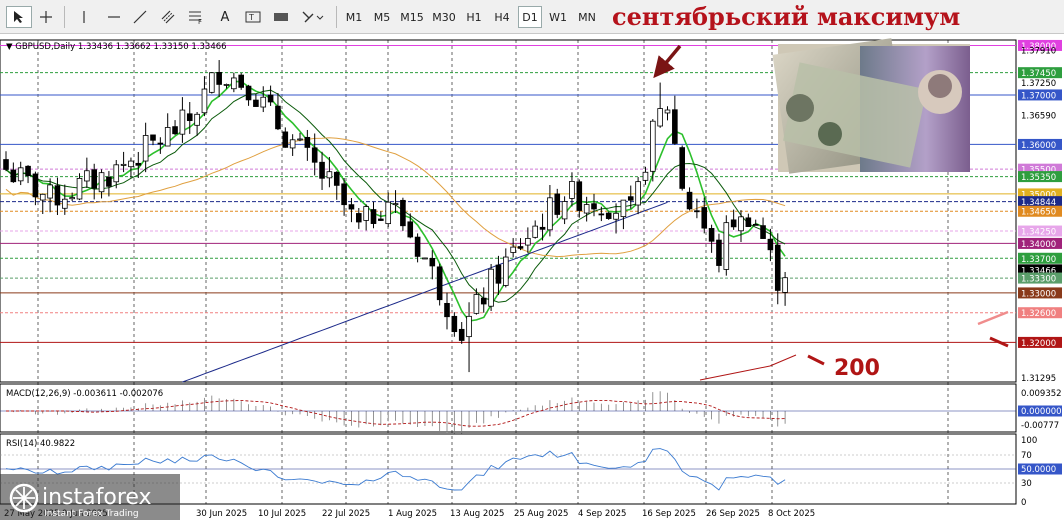  Describe the element at coordinates (502, 17) in the screenshot. I see `timeframe-h4: H4` at that location.